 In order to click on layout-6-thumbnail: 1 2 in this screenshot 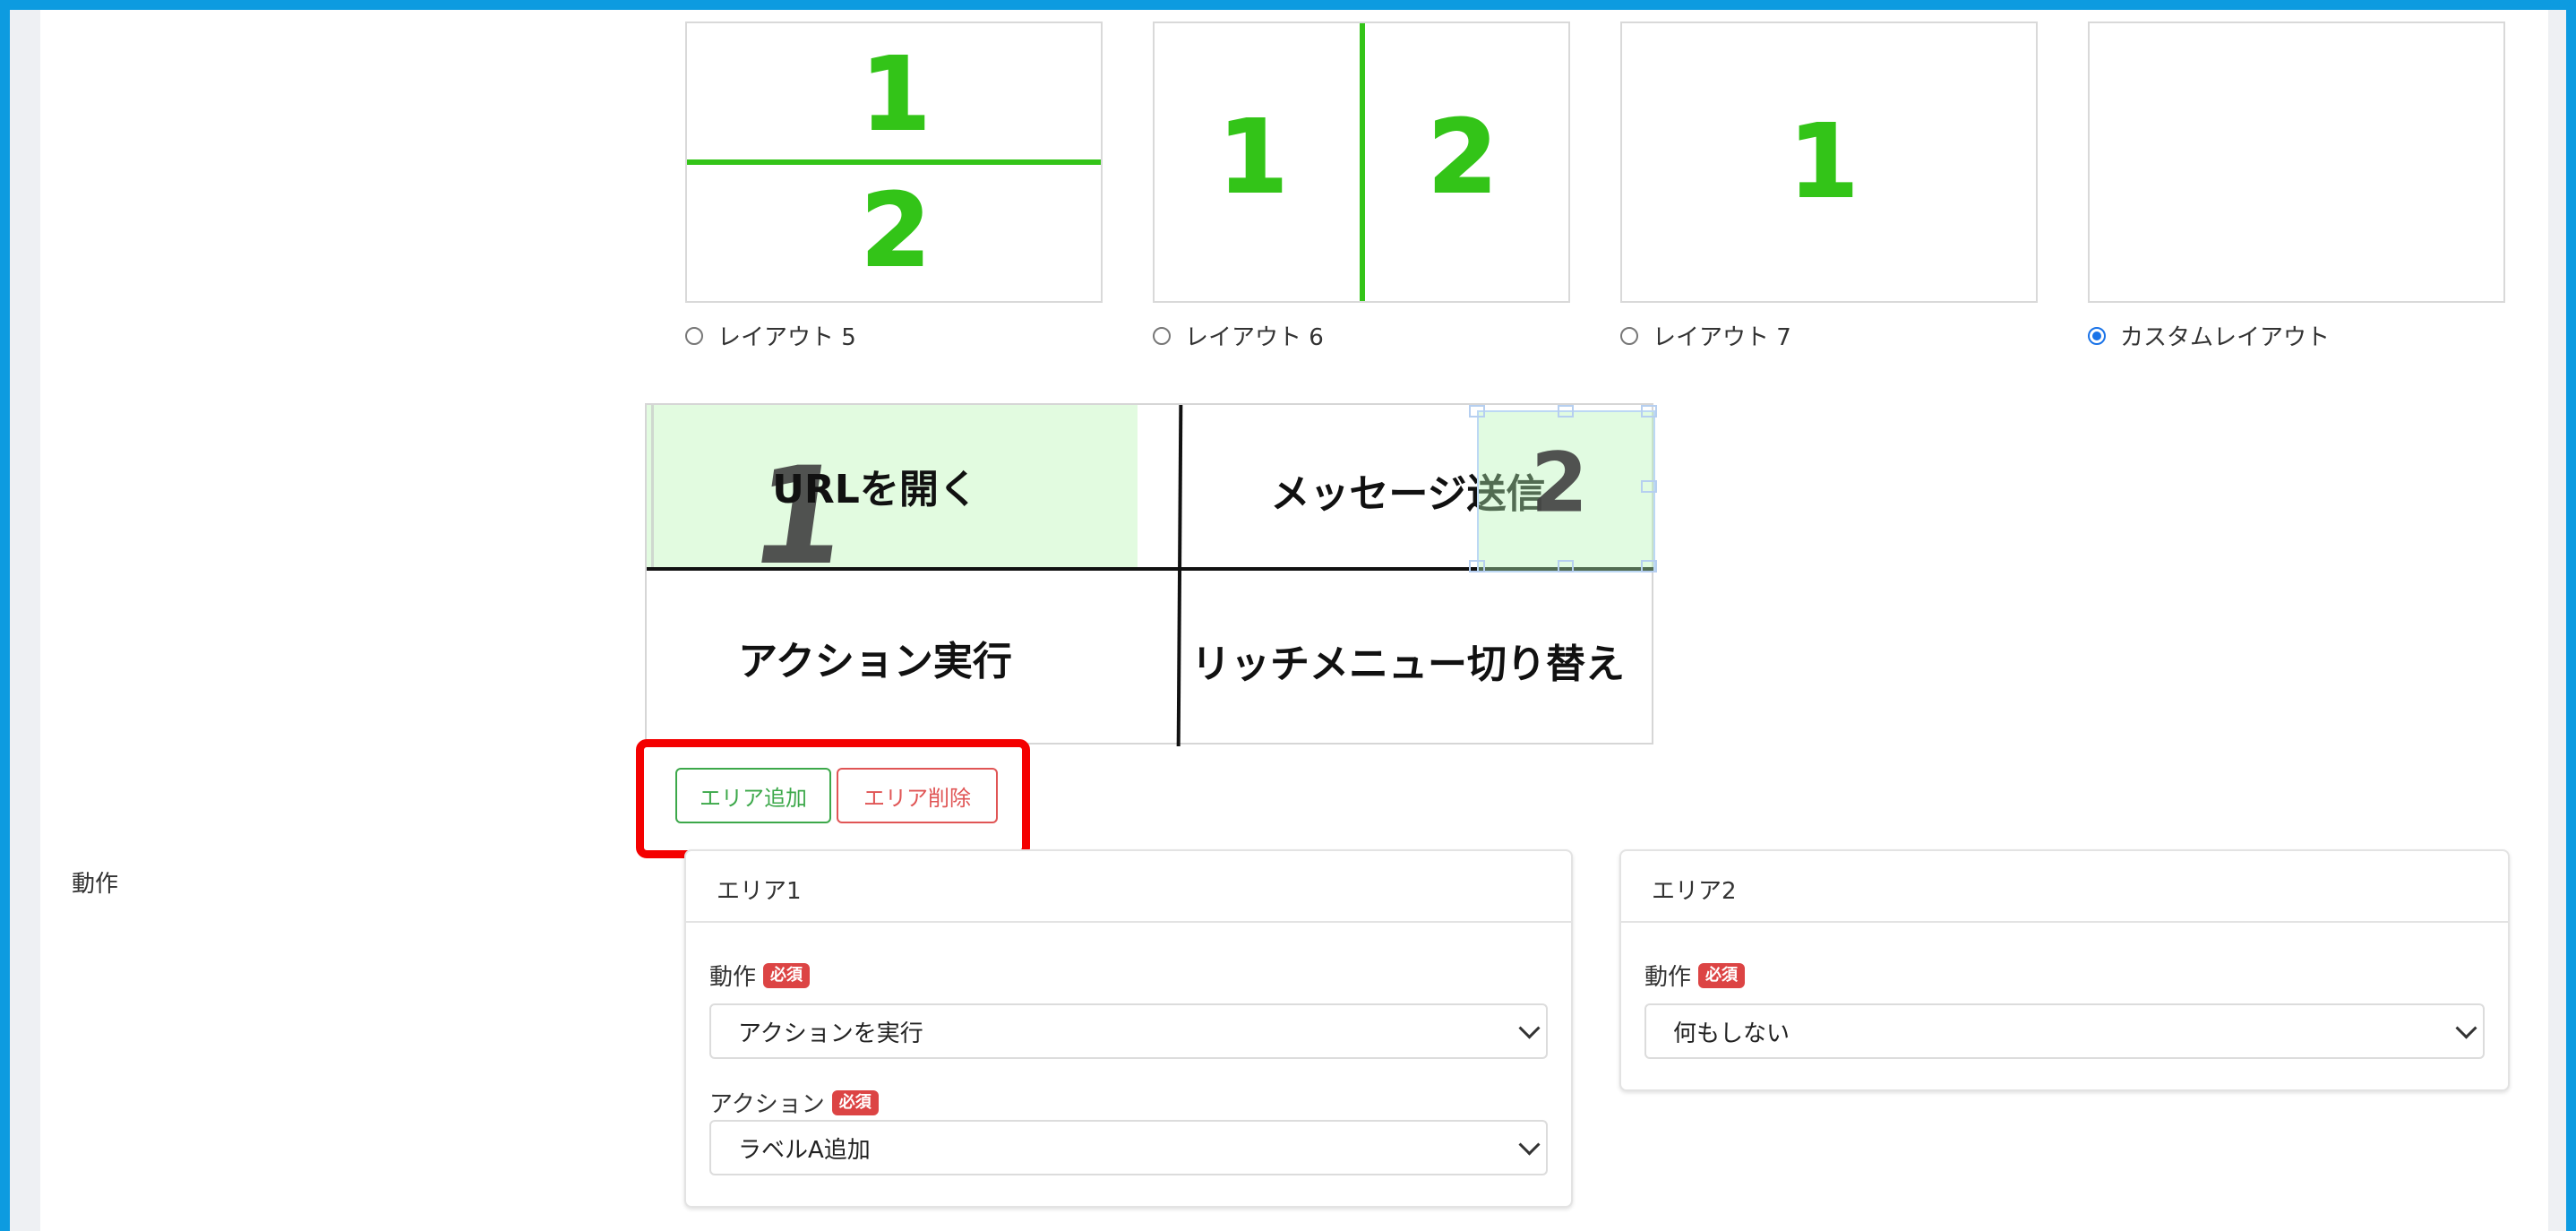, I will do `click(1361, 162)`.